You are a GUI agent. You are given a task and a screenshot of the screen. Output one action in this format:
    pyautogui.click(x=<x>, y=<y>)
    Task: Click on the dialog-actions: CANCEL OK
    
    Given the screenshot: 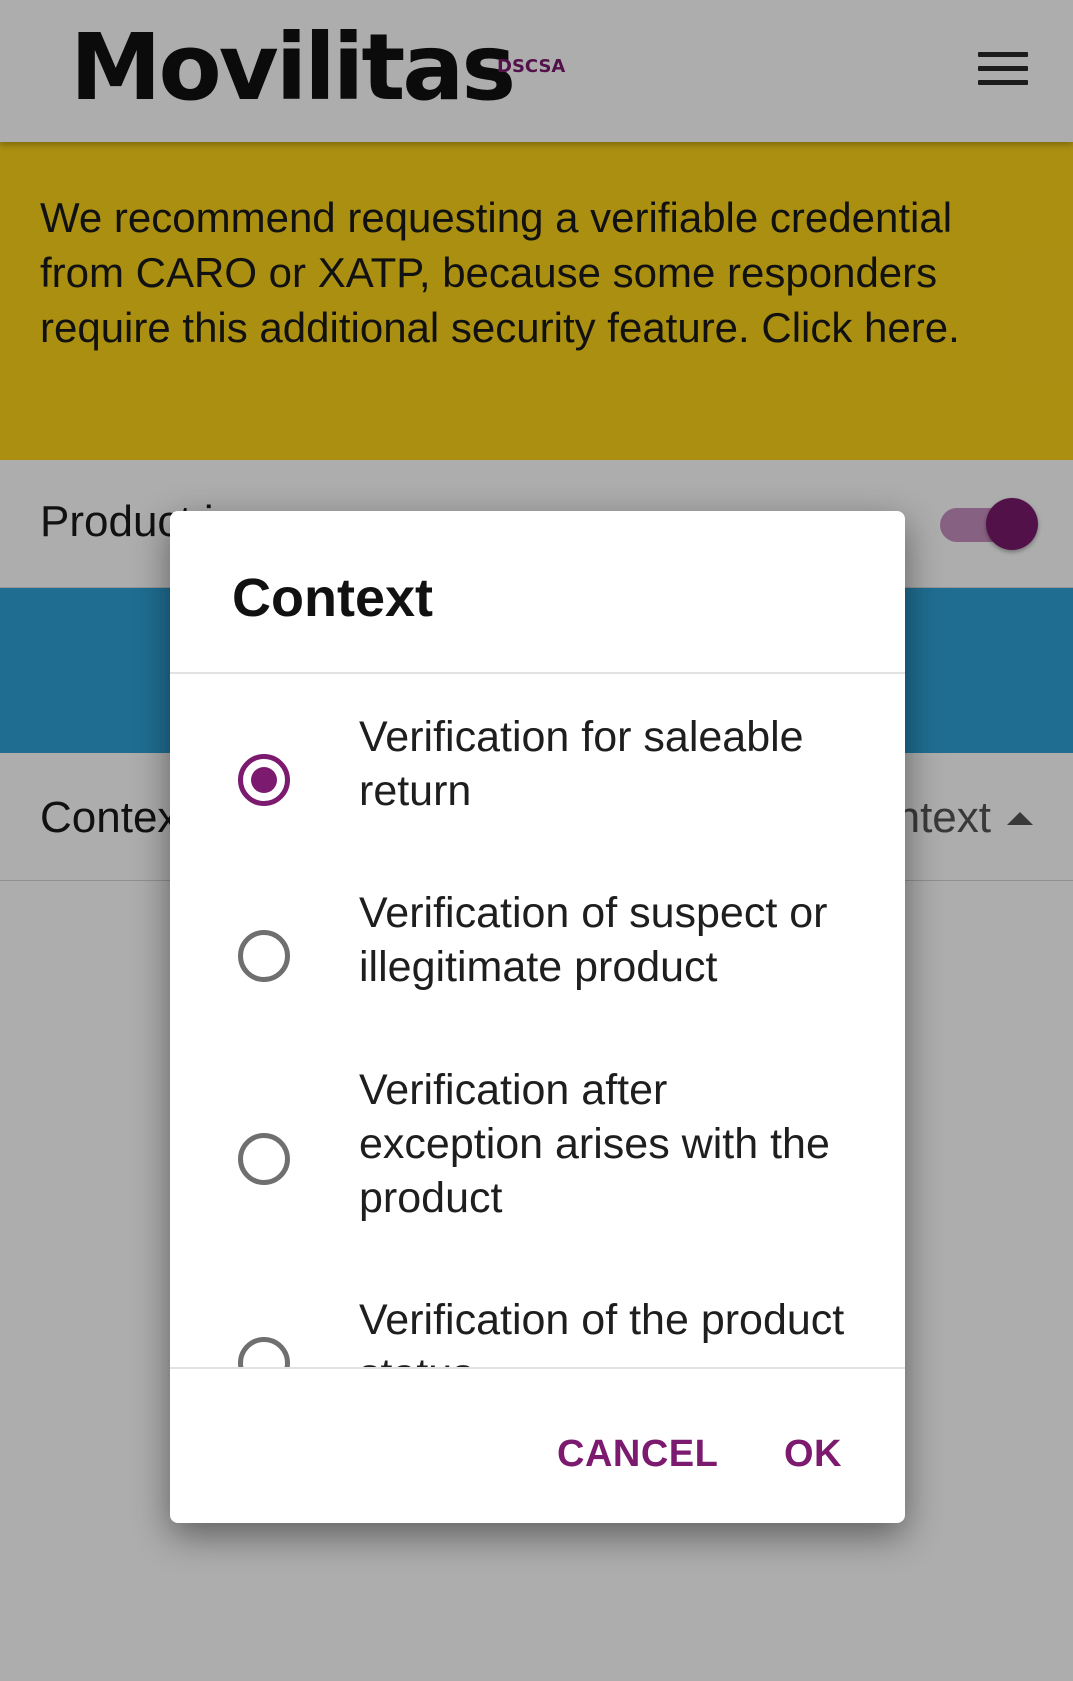 What is the action you would take?
    pyautogui.click(x=537, y=1446)
    